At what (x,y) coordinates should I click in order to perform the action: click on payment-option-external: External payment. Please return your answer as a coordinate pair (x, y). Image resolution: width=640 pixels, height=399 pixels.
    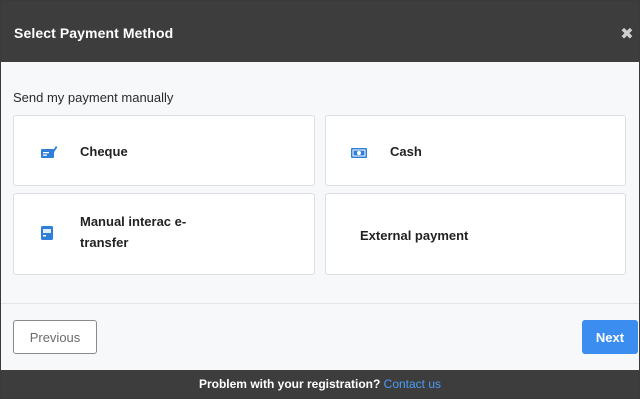
    Looking at the image, I should click on (475, 234).